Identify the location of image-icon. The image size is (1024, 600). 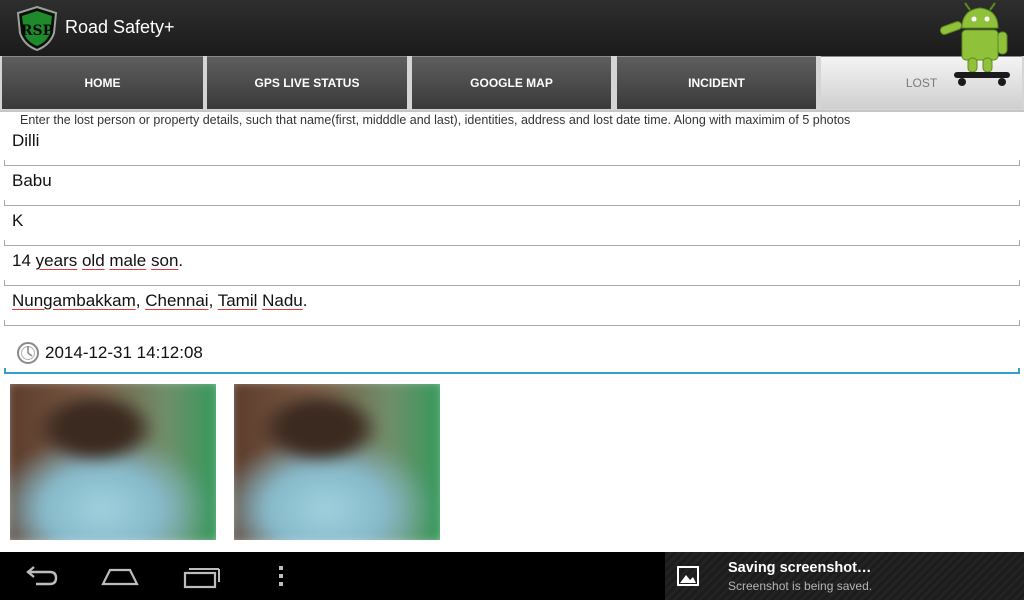
(688, 576).